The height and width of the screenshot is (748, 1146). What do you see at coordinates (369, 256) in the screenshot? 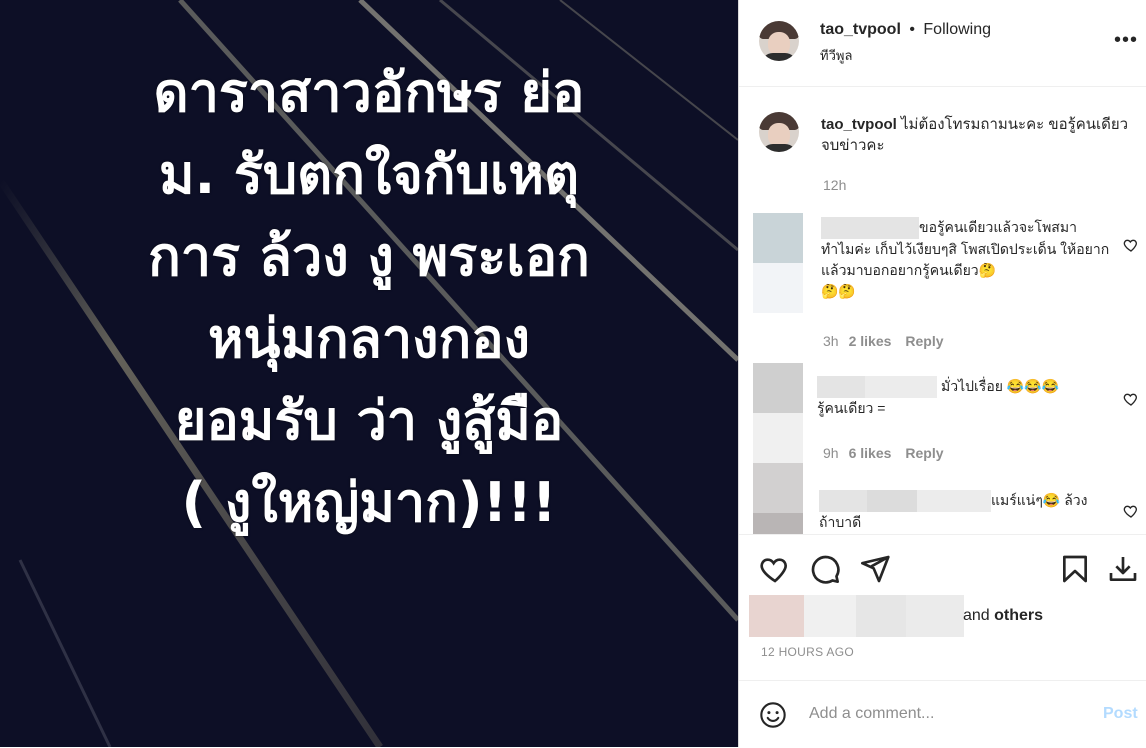
I see `headline-line: การ ล้วง งู พระเอก` at bounding box center [369, 256].